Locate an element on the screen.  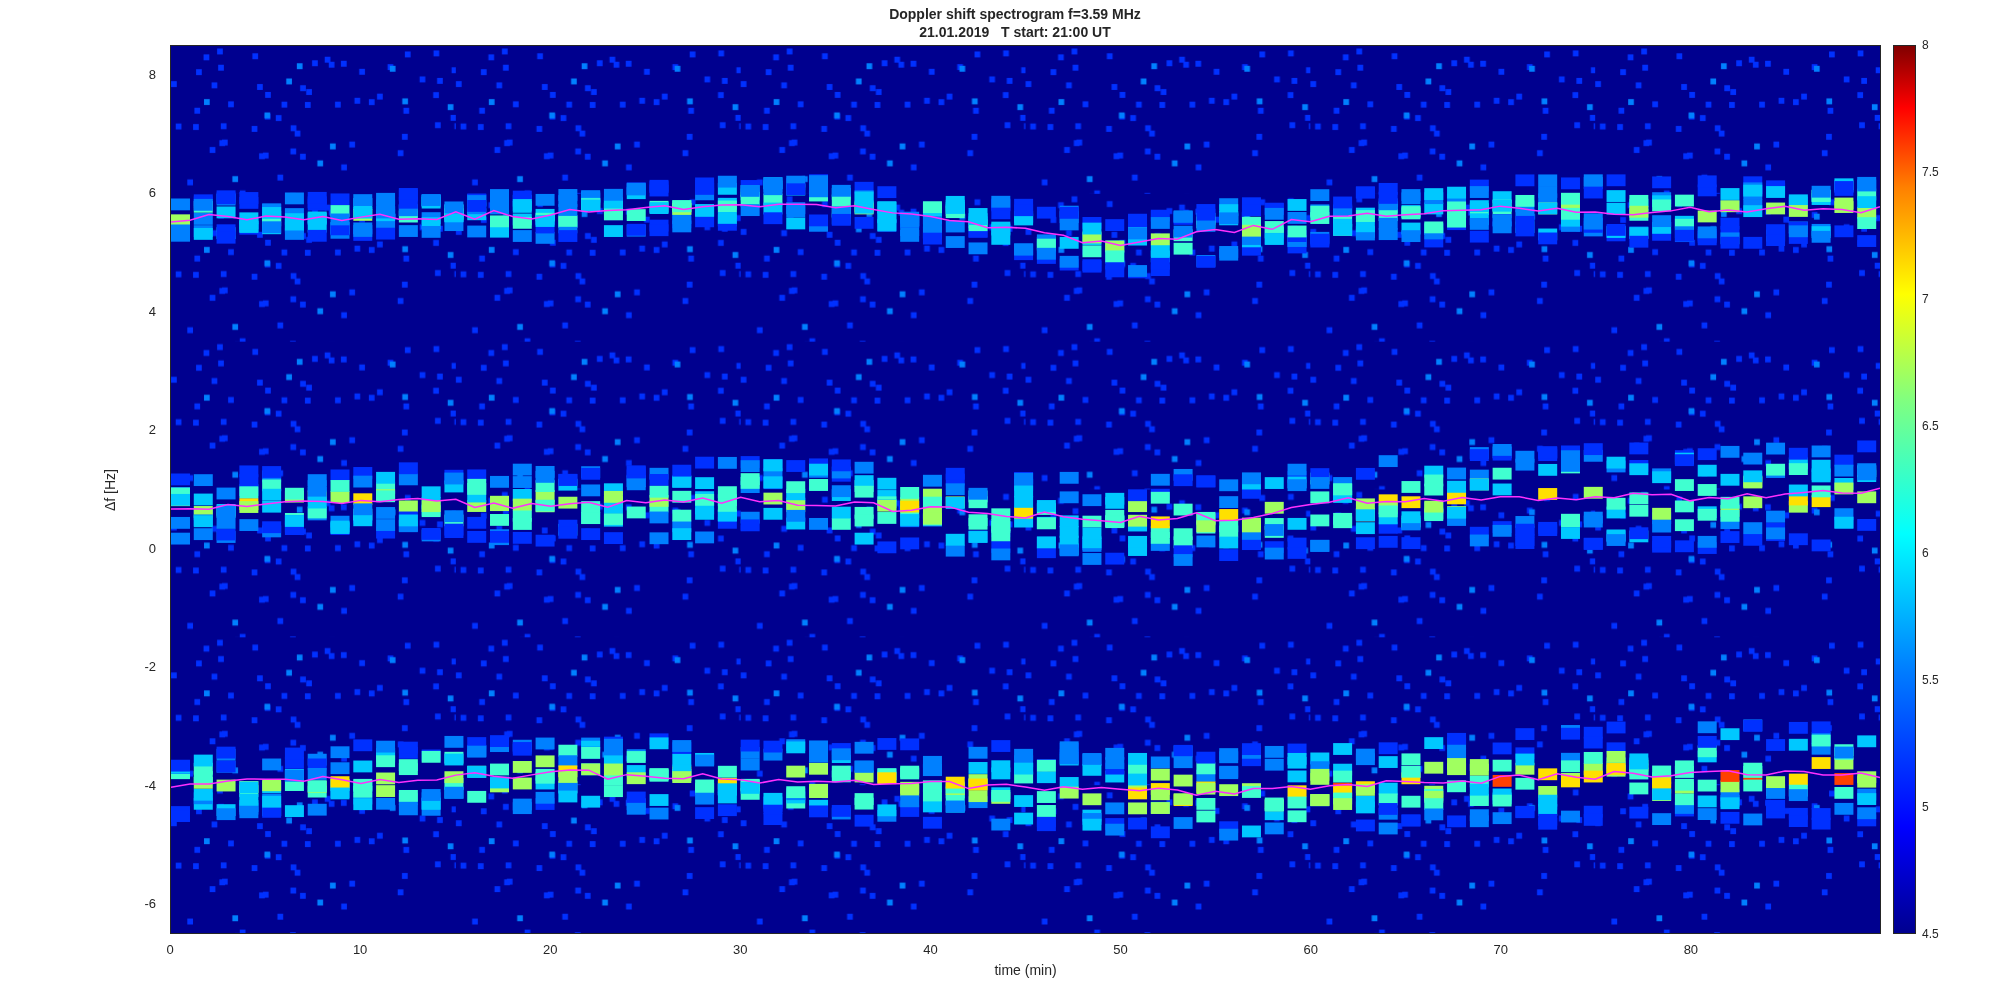
y-tick-label: 2 is located at coordinates (152, 430).